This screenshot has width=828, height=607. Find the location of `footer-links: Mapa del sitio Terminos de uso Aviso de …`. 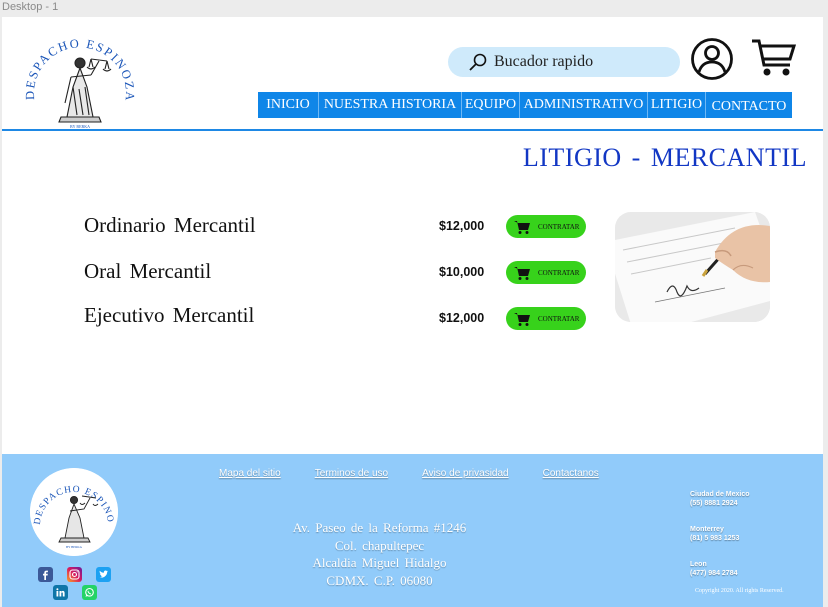

footer-links: Mapa del sitio Terminos de uso Aviso de … is located at coordinates (409, 473).